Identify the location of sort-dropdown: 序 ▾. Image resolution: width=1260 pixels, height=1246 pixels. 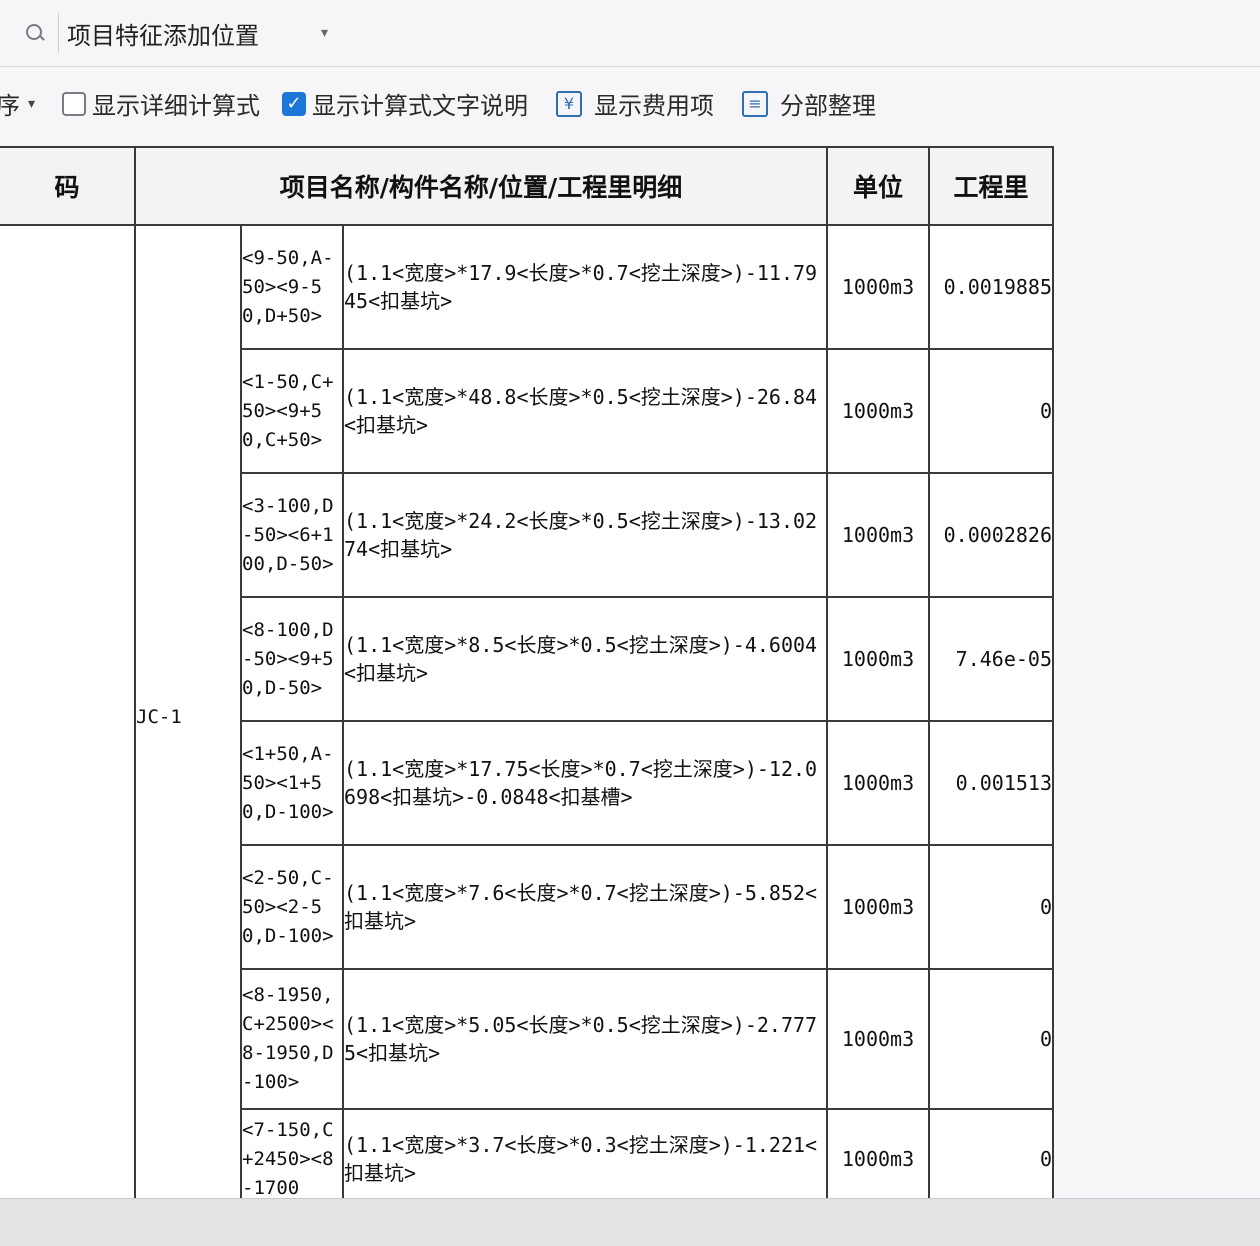
(17, 103).